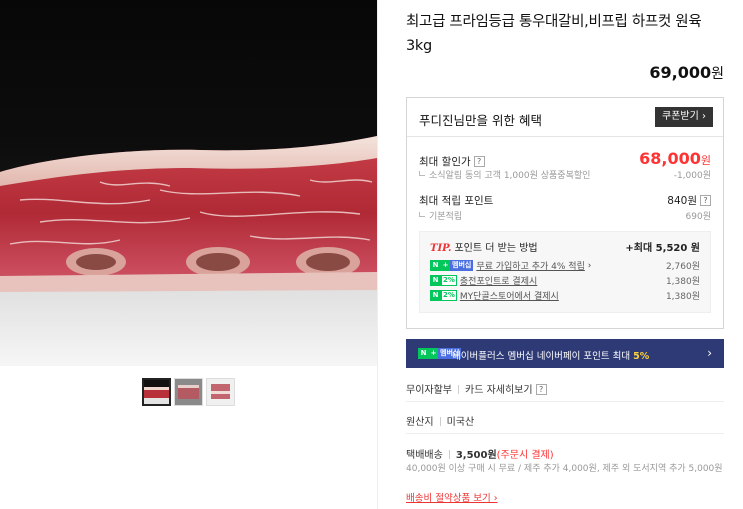  I want to click on product-price: 69,000원, so click(686, 73).